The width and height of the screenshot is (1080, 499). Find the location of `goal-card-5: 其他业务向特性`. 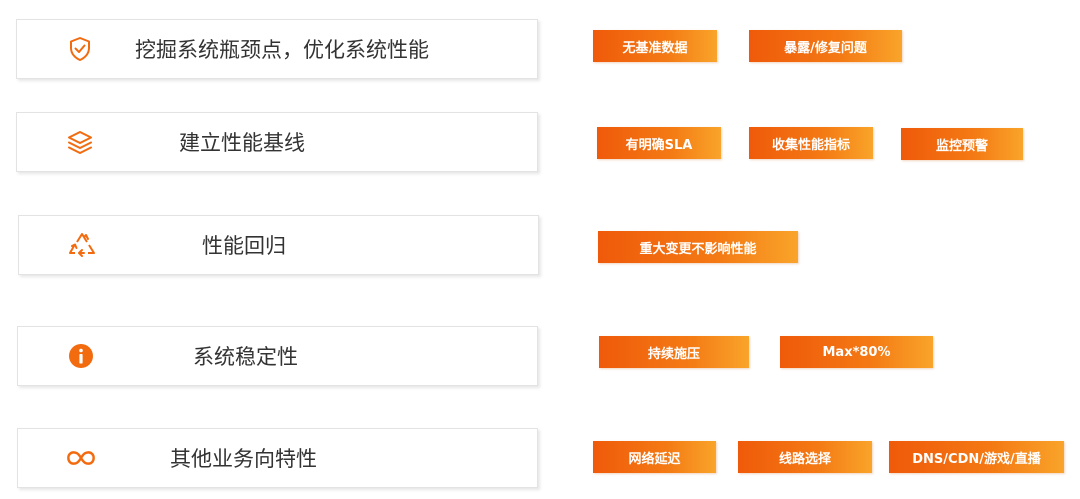

goal-card-5: 其他业务向特性 is located at coordinates (277, 458).